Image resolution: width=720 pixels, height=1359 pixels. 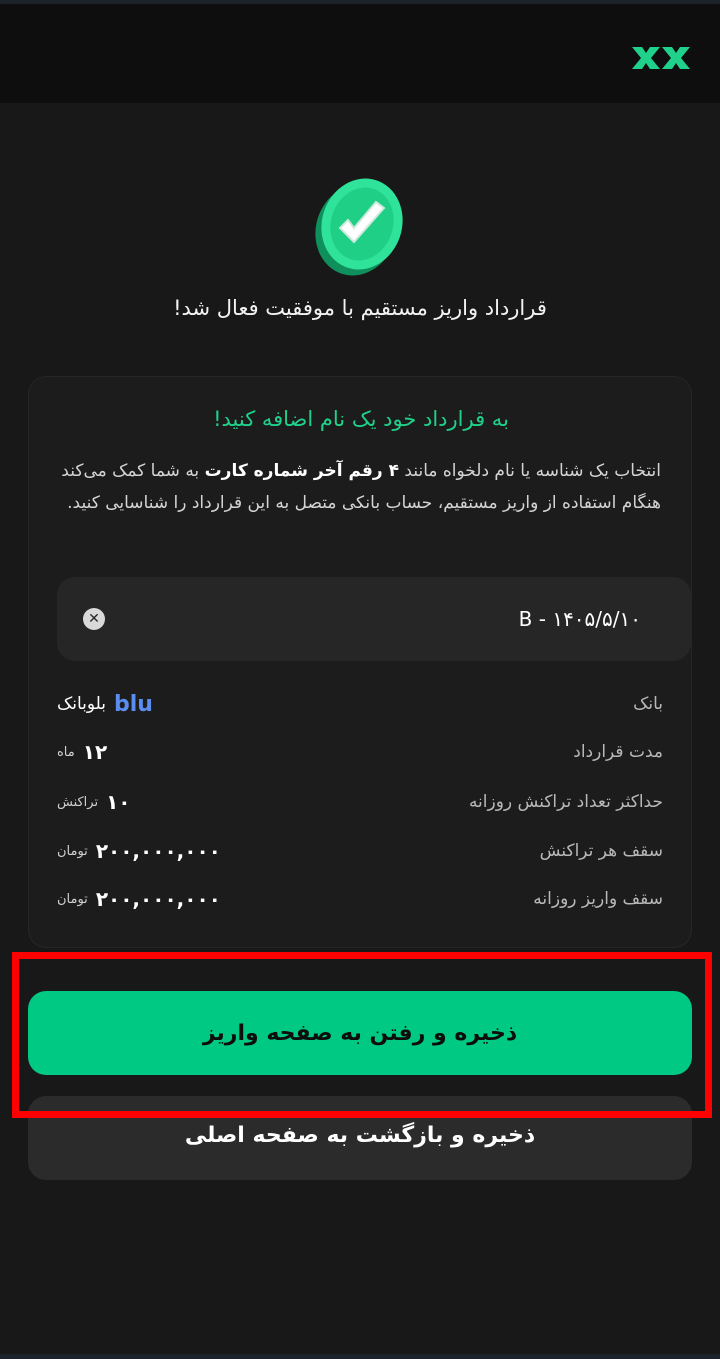 I want to click on unit: تراکنش, so click(x=78, y=802).